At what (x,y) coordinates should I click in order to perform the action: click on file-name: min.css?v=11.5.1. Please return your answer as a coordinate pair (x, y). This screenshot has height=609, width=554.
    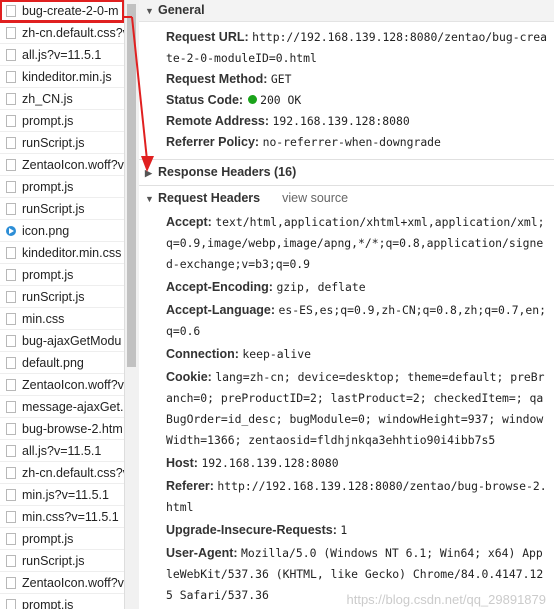
    Looking at the image, I should click on (70, 516).